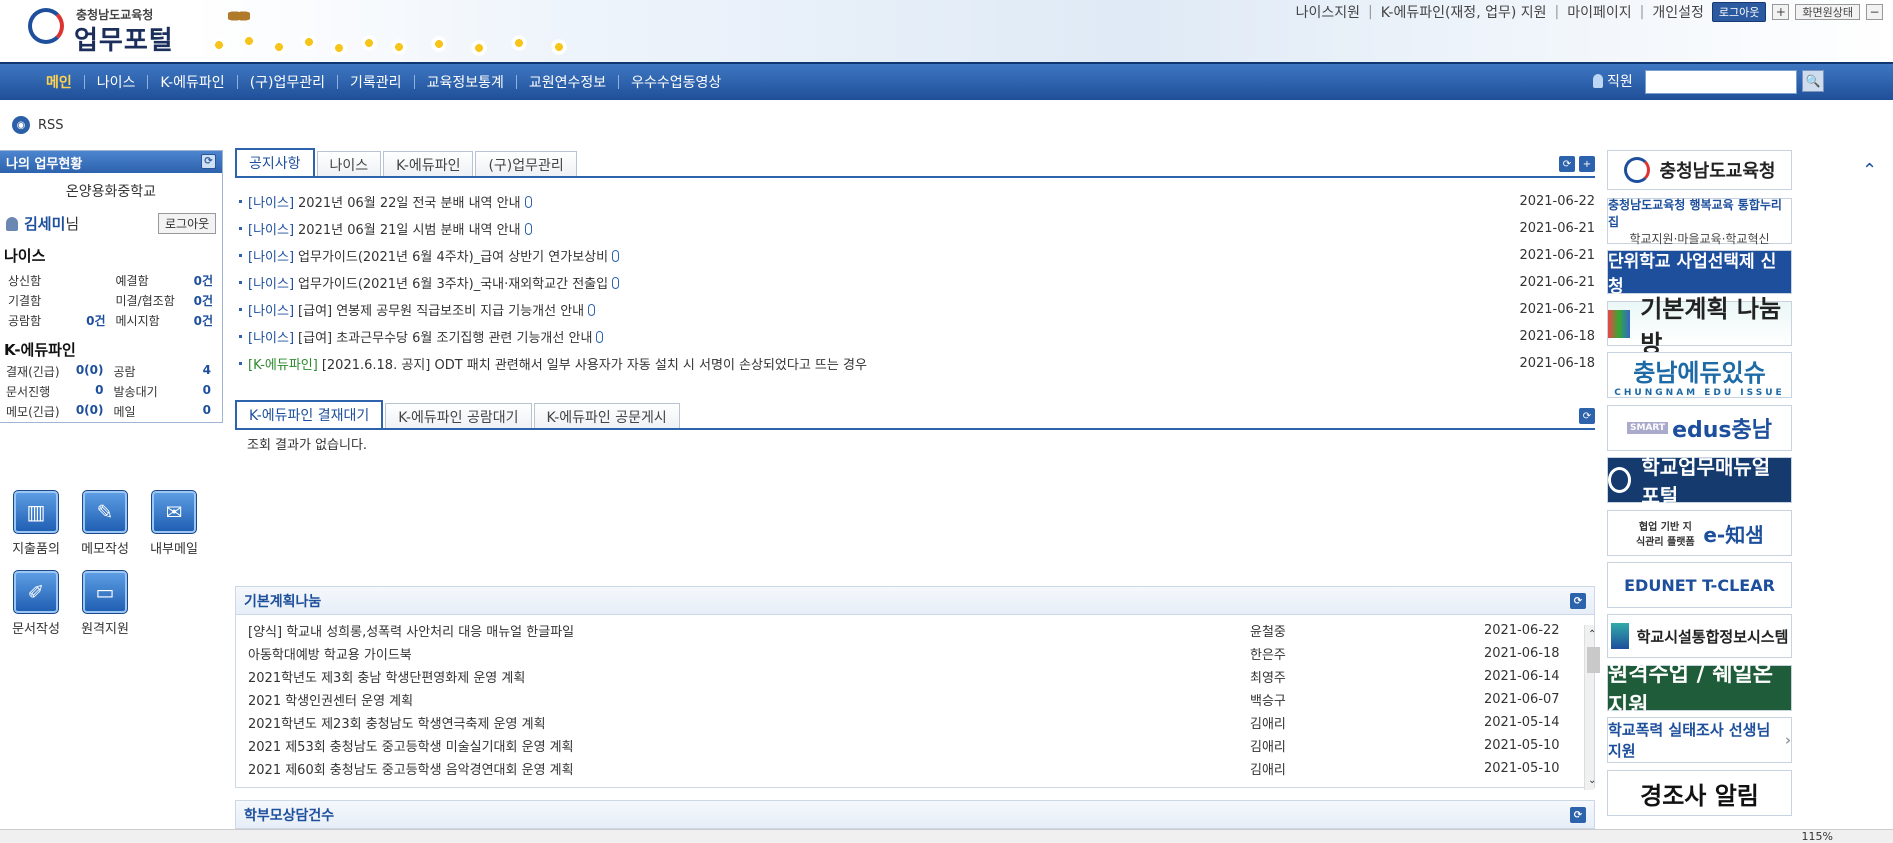 Image resolution: width=1893 pixels, height=843 pixels. Describe the element at coordinates (57, 280) in the screenshot. I see `neis-stat-item: 상신함` at that location.